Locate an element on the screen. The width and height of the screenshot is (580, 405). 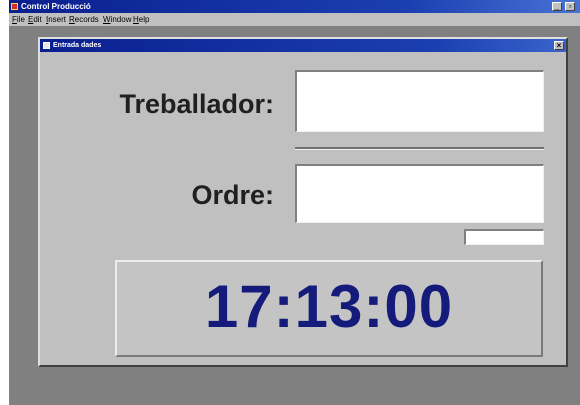
separator-line is located at coordinates (419, 148).